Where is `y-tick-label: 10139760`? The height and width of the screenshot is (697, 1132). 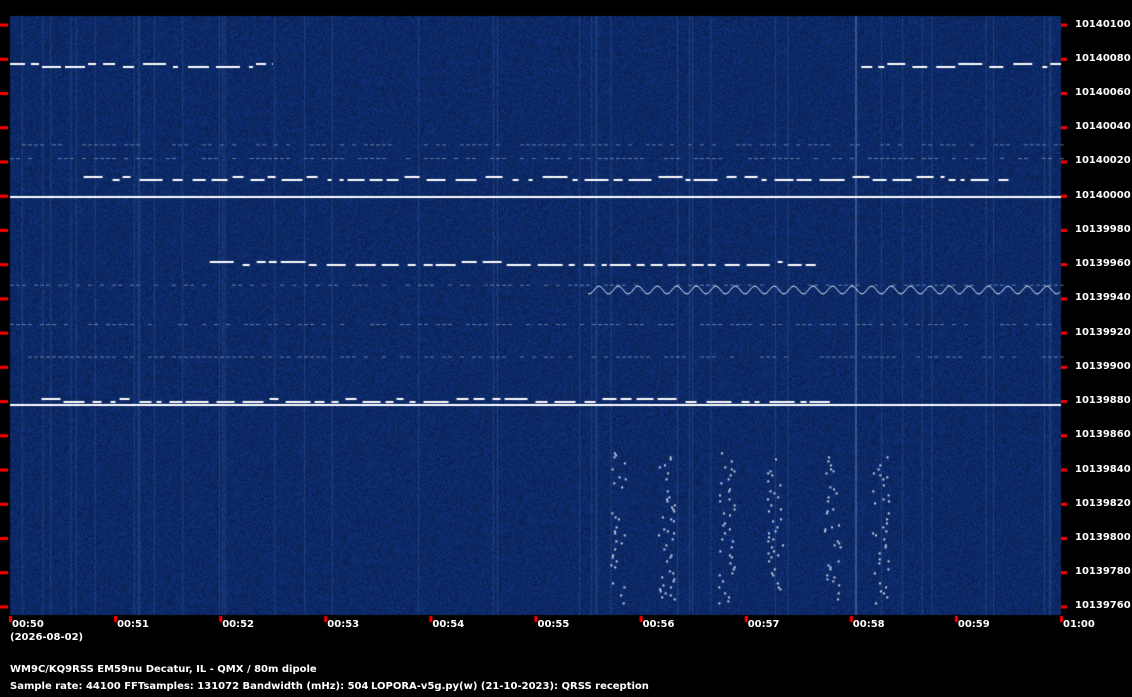 y-tick-label: 10139760 is located at coordinates (1103, 606).